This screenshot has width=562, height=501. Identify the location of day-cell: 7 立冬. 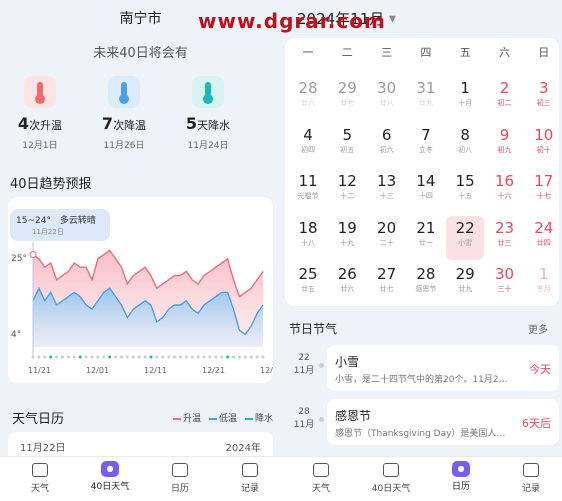
(426, 145).